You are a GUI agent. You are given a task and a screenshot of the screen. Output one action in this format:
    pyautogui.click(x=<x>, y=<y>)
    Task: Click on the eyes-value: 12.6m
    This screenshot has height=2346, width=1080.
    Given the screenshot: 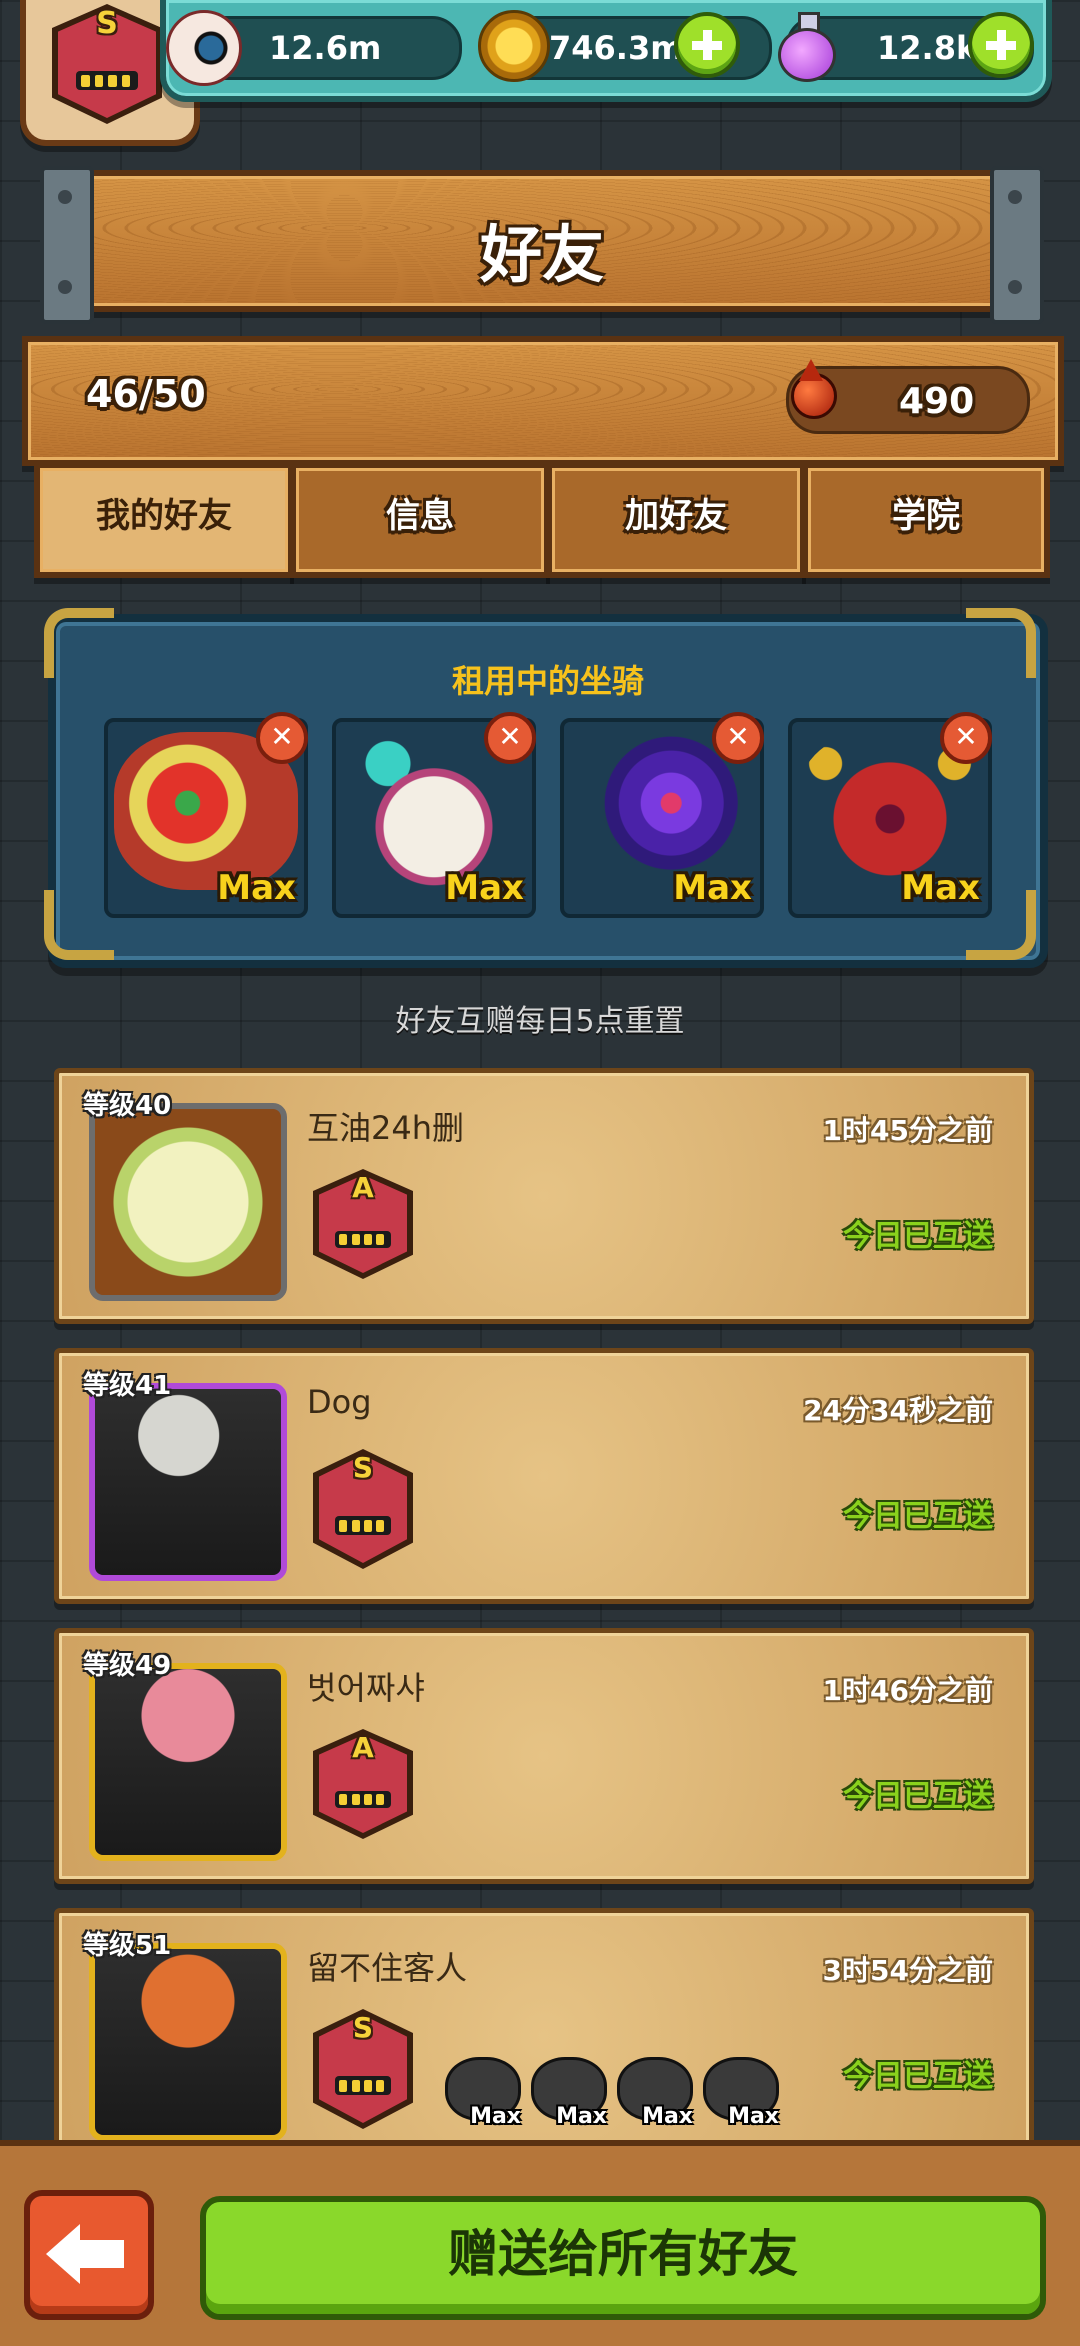 What is the action you would take?
    pyautogui.click(x=325, y=48)
    